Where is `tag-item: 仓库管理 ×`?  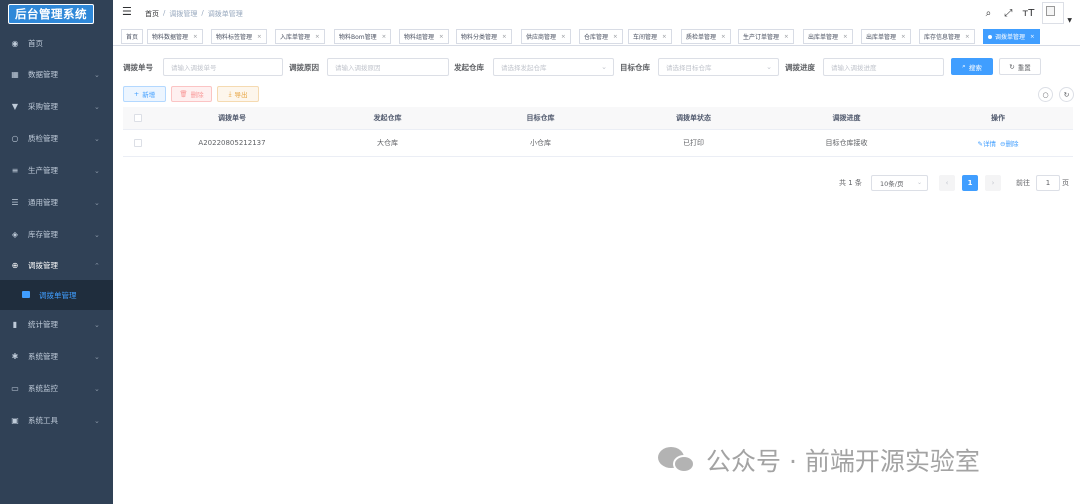 tag-item: 仓库管理 × is located at coordinates (601, 36).